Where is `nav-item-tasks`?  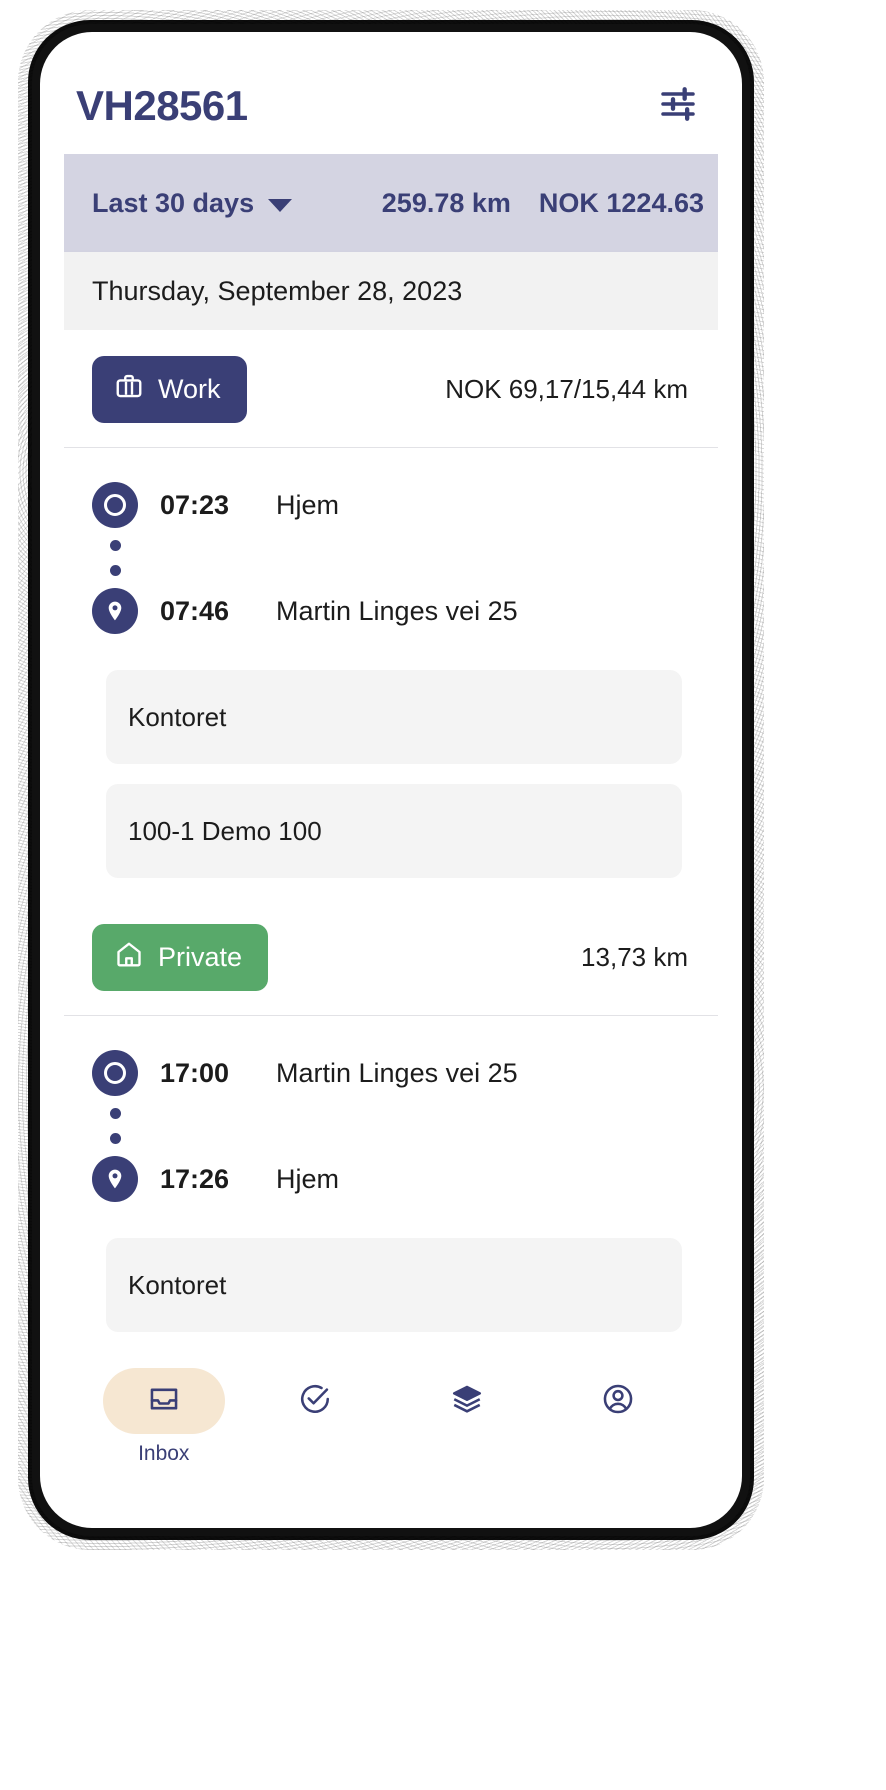 nav-item-tasks is located at coordinates (315, 1419).